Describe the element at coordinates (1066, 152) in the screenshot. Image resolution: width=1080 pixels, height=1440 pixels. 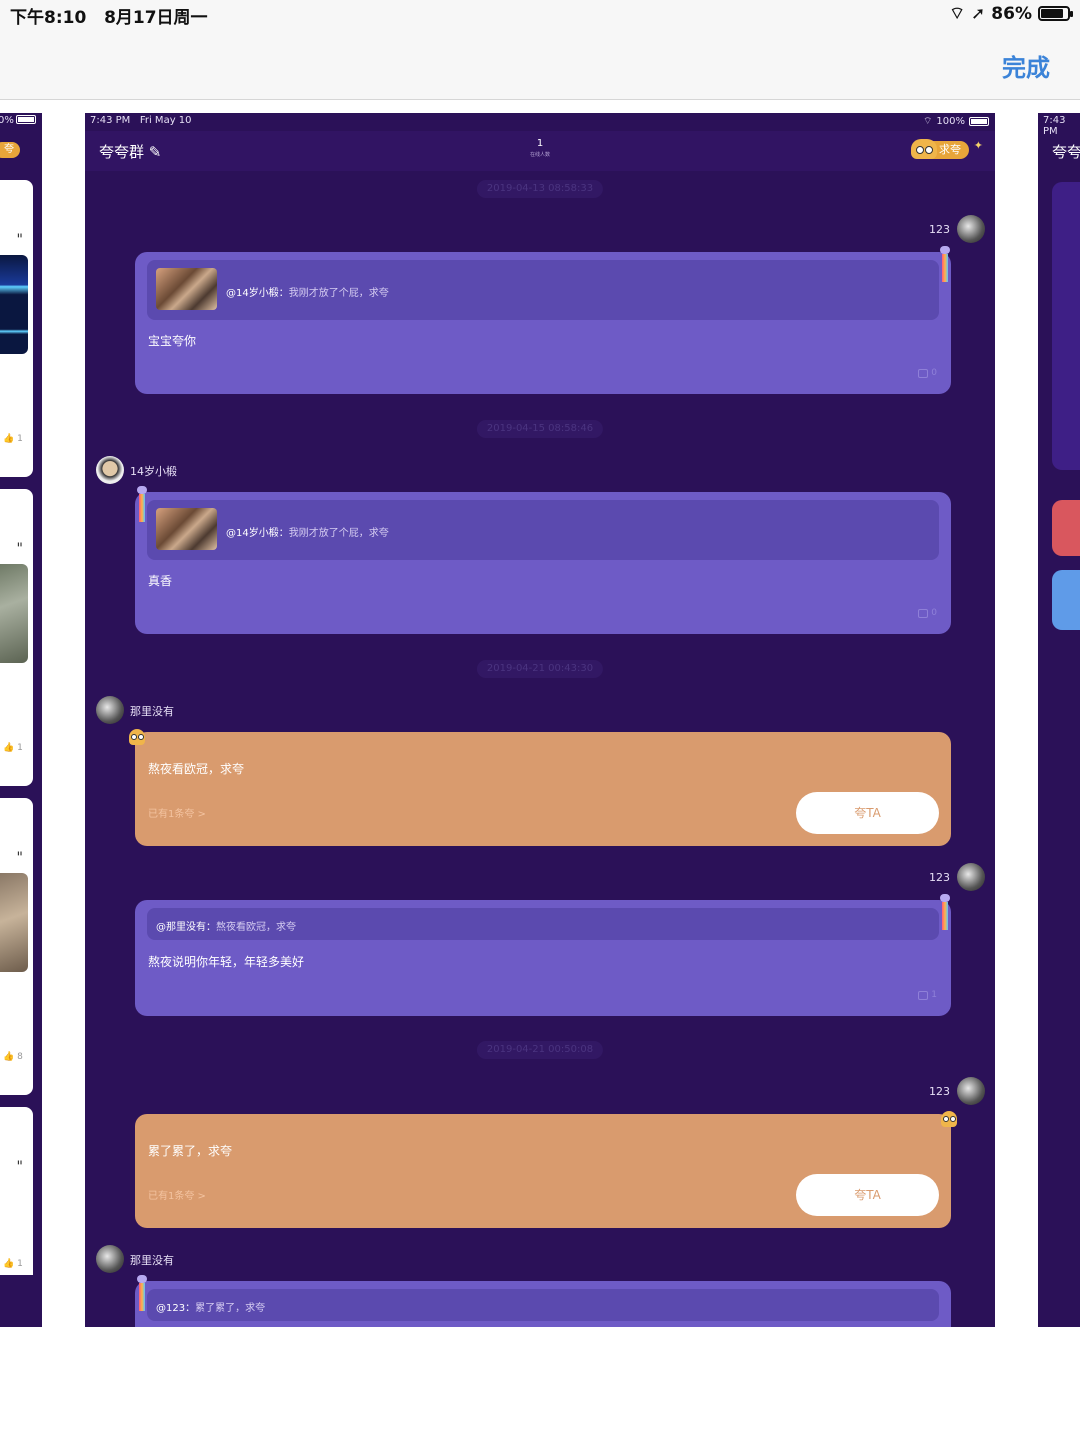
I see `next-title: 夸夸` at that location.